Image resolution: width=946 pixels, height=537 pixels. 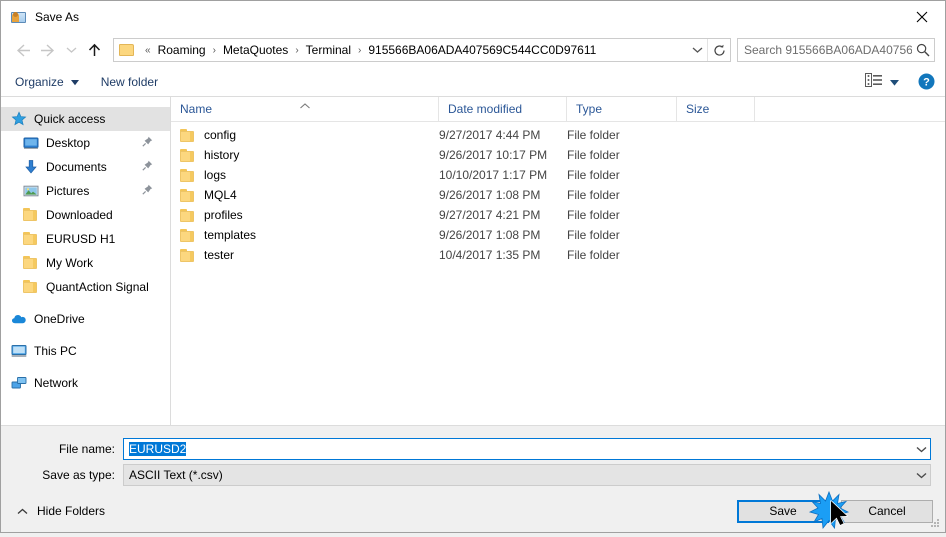 I want to click on sidebar-item-label: QuantAction Signal, so click(x=97, y=287).